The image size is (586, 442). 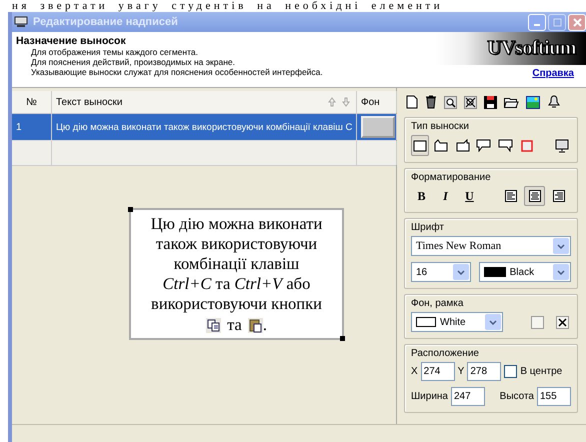 I want to click on table-row: 1 Цю дію можна виконати також використовуючи комбінації клавіш С, so click(x=204, y=127).